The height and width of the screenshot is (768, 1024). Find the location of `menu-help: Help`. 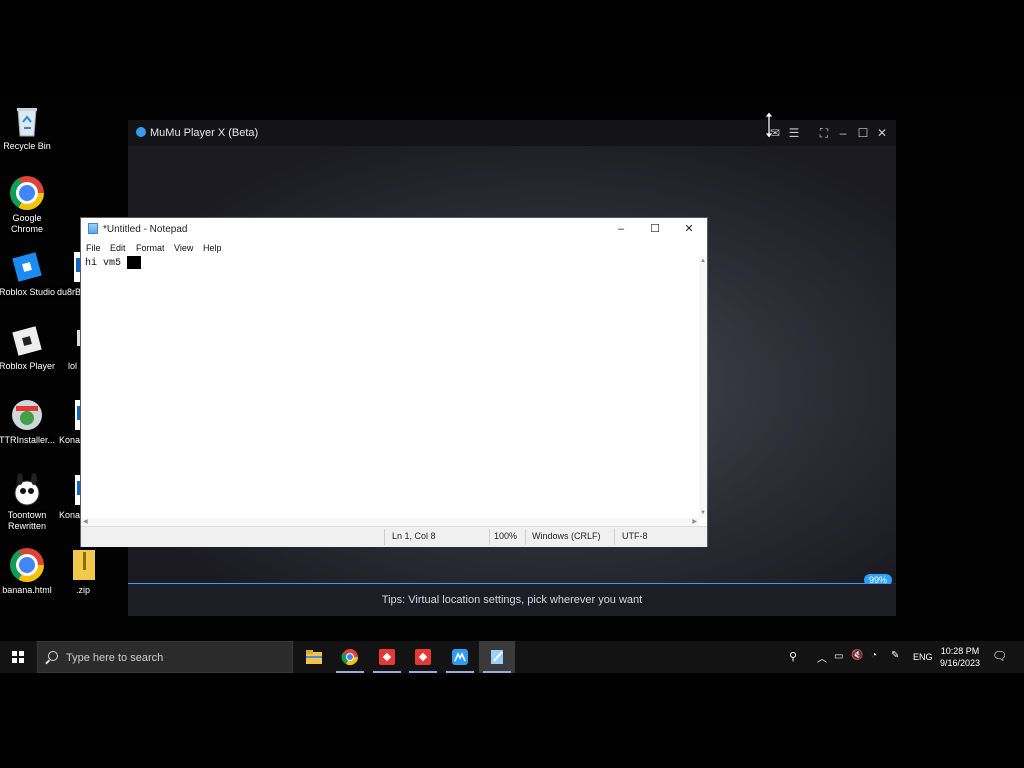

menu-help: Help is located at coordinates (212, 248).